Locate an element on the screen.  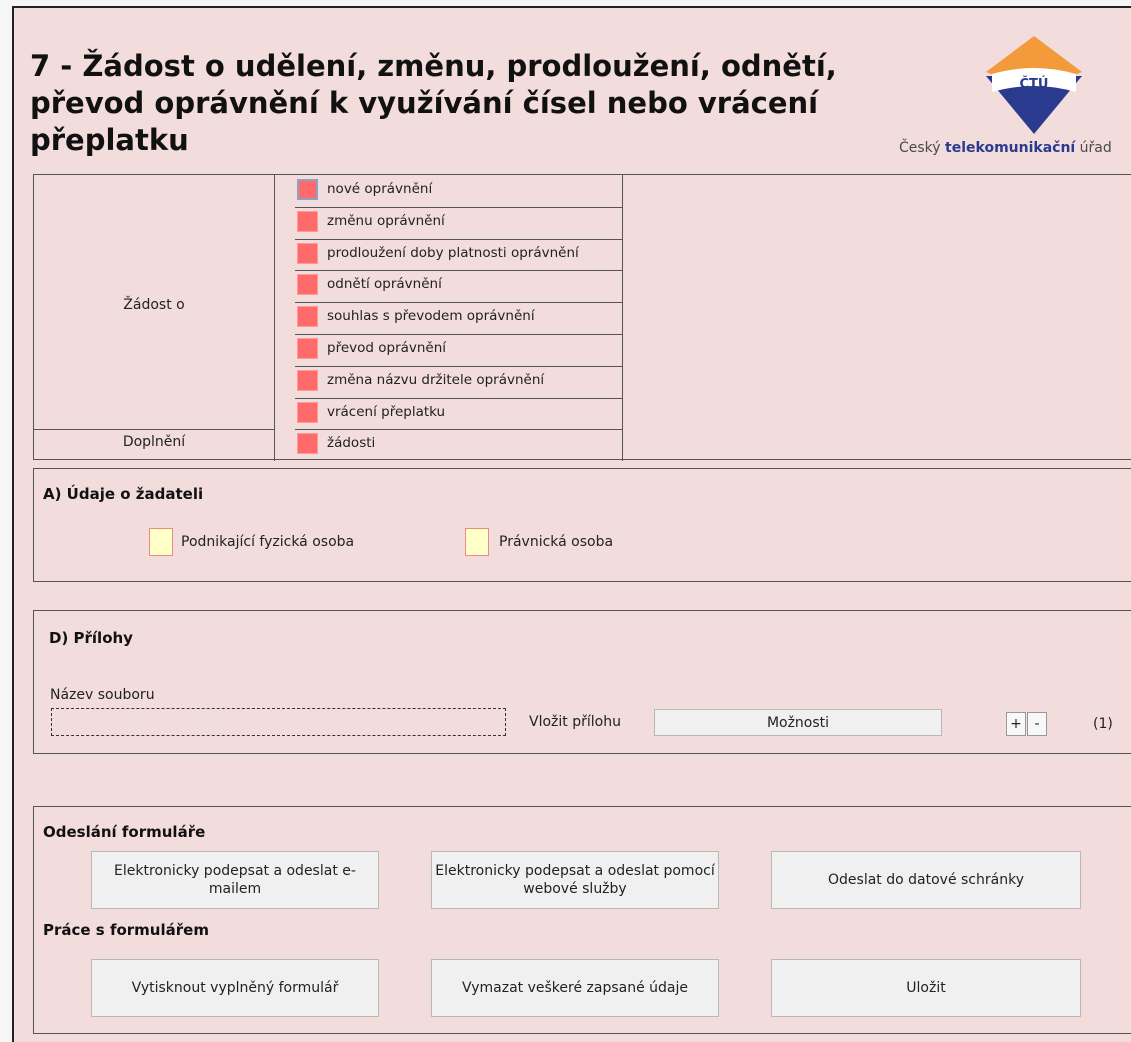
natural-person-label: Podnikající fyzická osoba is located at coordinates (268, 542).